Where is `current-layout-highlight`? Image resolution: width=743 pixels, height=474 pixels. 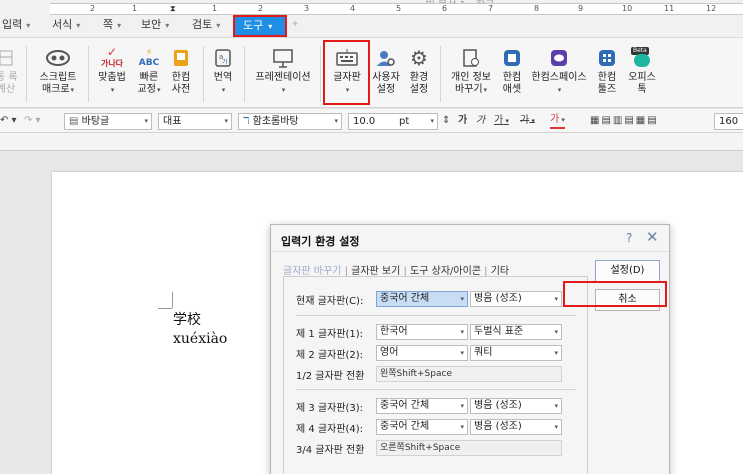
current-layout-highlight is located at coordinates (615, 294).